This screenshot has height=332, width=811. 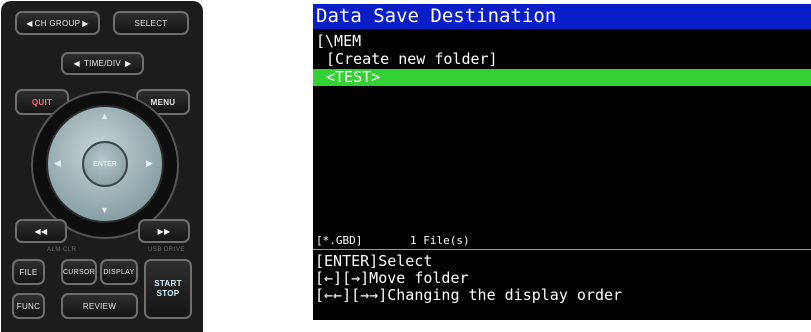 I want to click on ch-group-button: ◀ CH GROUP ▶, so click(x=57, y=23).